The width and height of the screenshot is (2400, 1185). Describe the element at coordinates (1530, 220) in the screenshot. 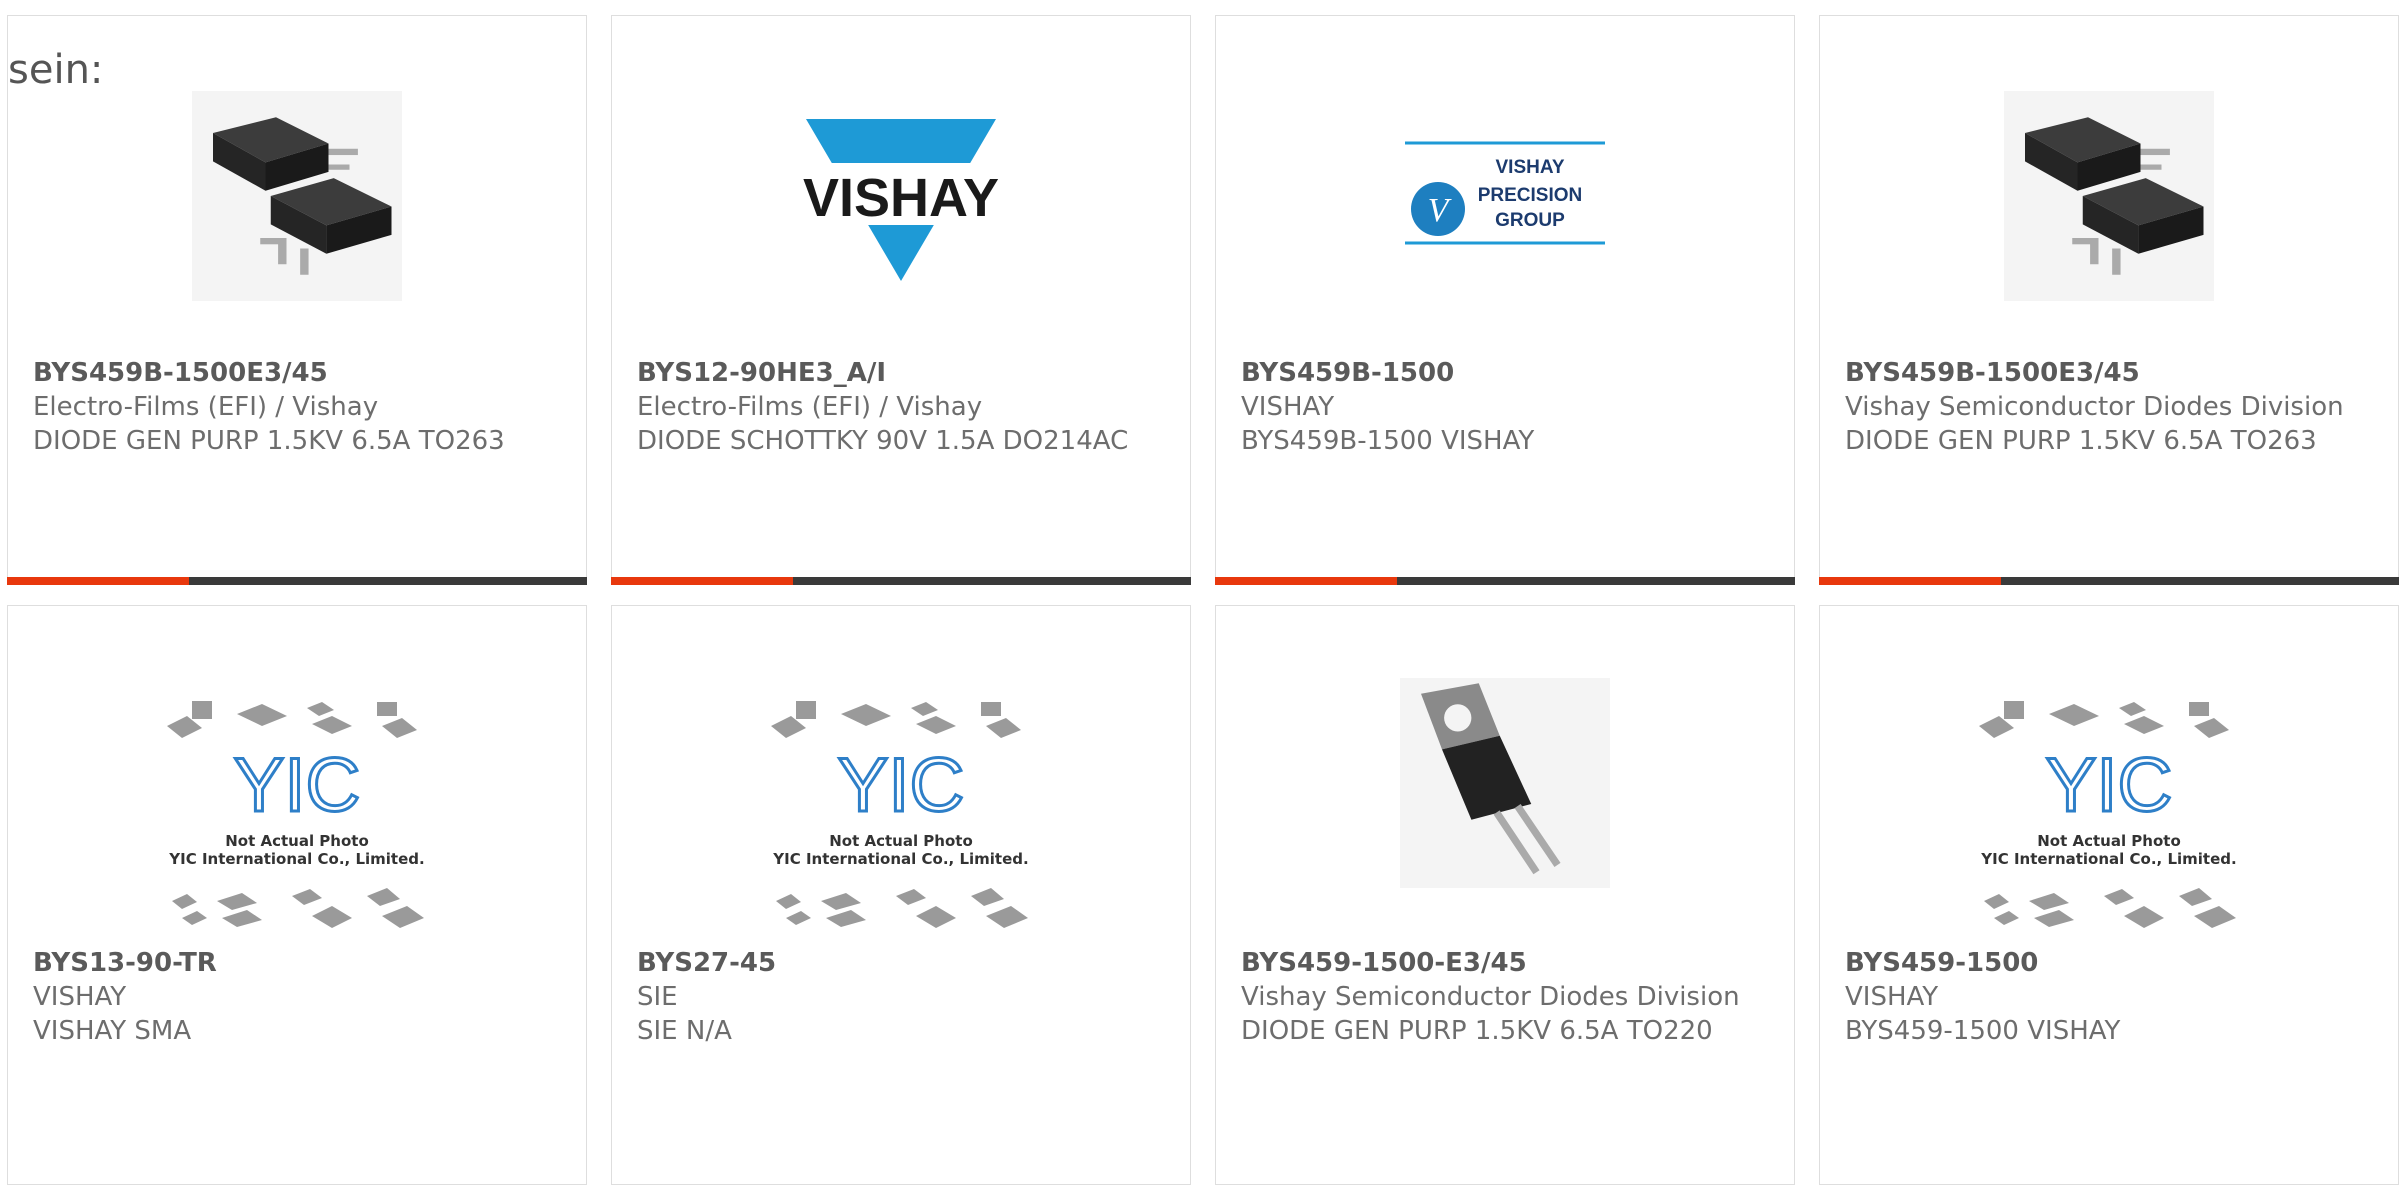

I see `logo-line-3: GROUP` at that location.